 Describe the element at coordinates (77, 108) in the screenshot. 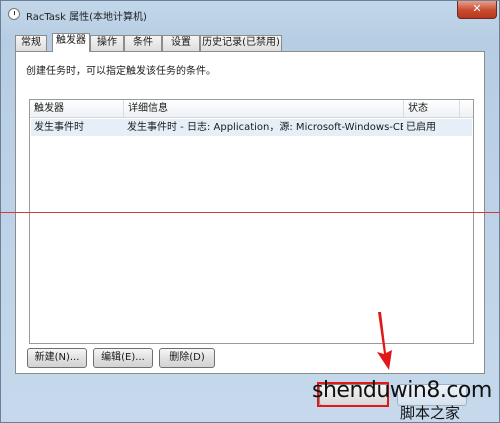

I see `column-trigger: 触发器` at that location.